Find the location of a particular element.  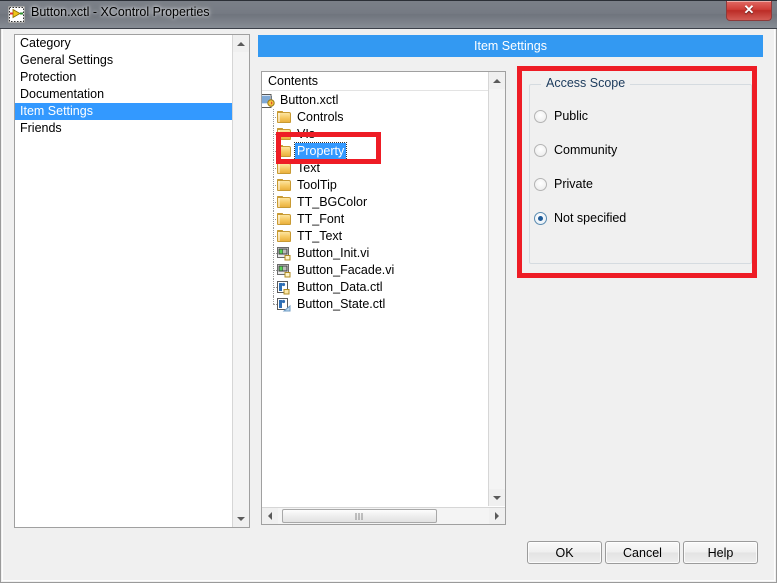

category-item-item-settings: Item Settings is located at coordinates (124, 111).